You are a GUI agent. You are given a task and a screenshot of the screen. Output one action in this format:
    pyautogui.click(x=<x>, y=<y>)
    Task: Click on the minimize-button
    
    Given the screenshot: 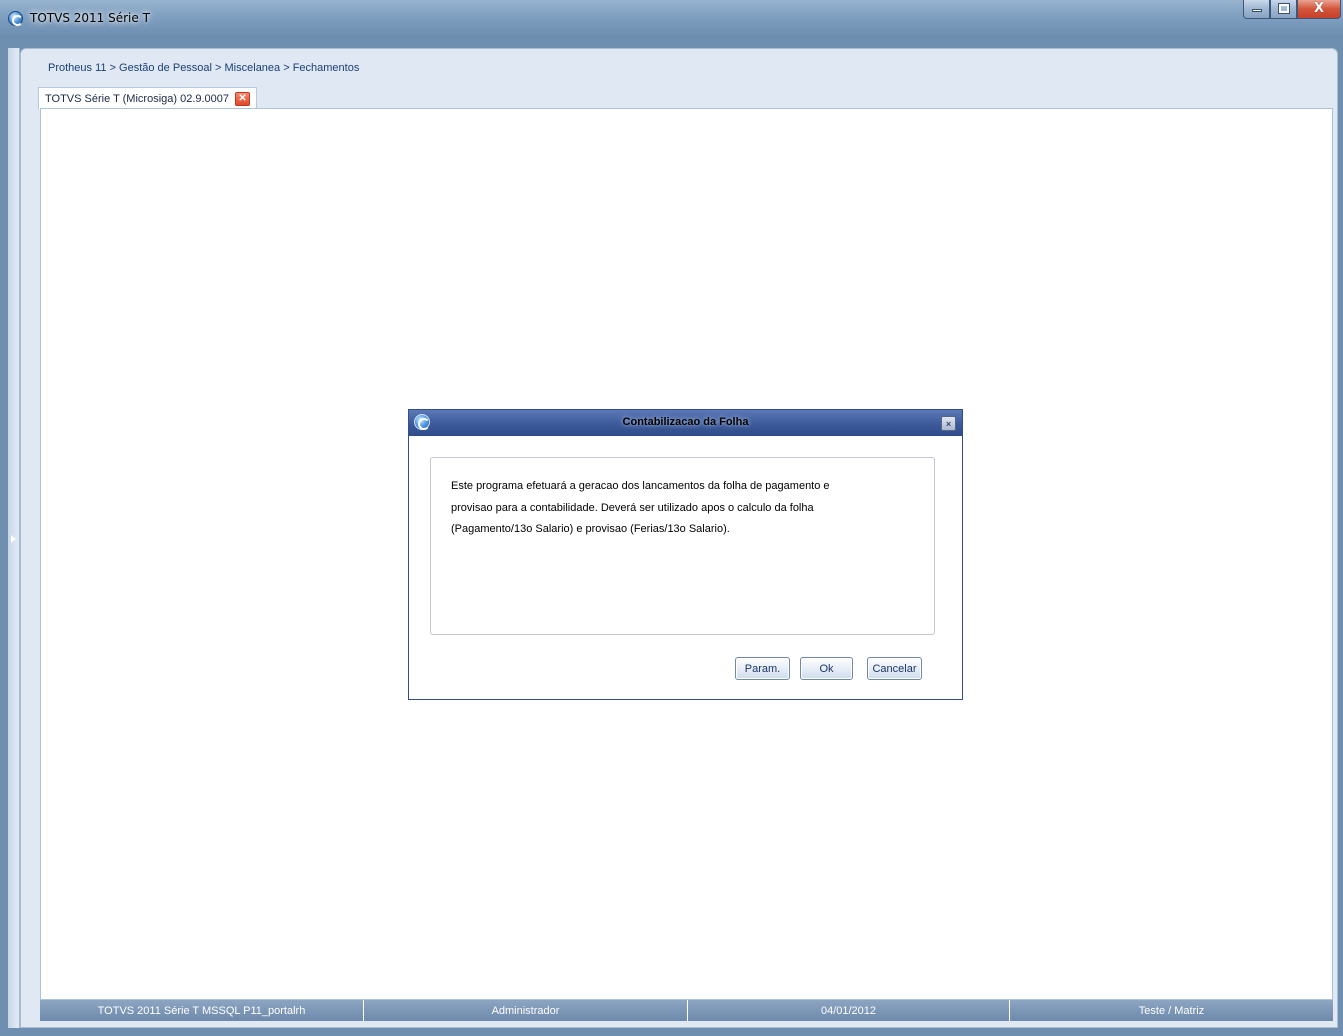 What is the action you would take?
    pyautogui.click(x=1256, y=9)
    